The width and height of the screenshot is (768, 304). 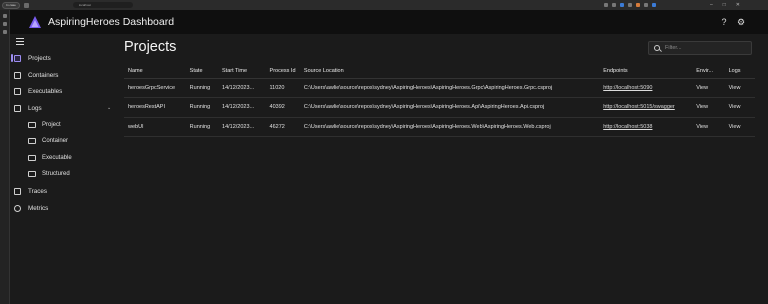 I want to click on sidebar-item-metrics: Metrics, so click(x=31, y=208).